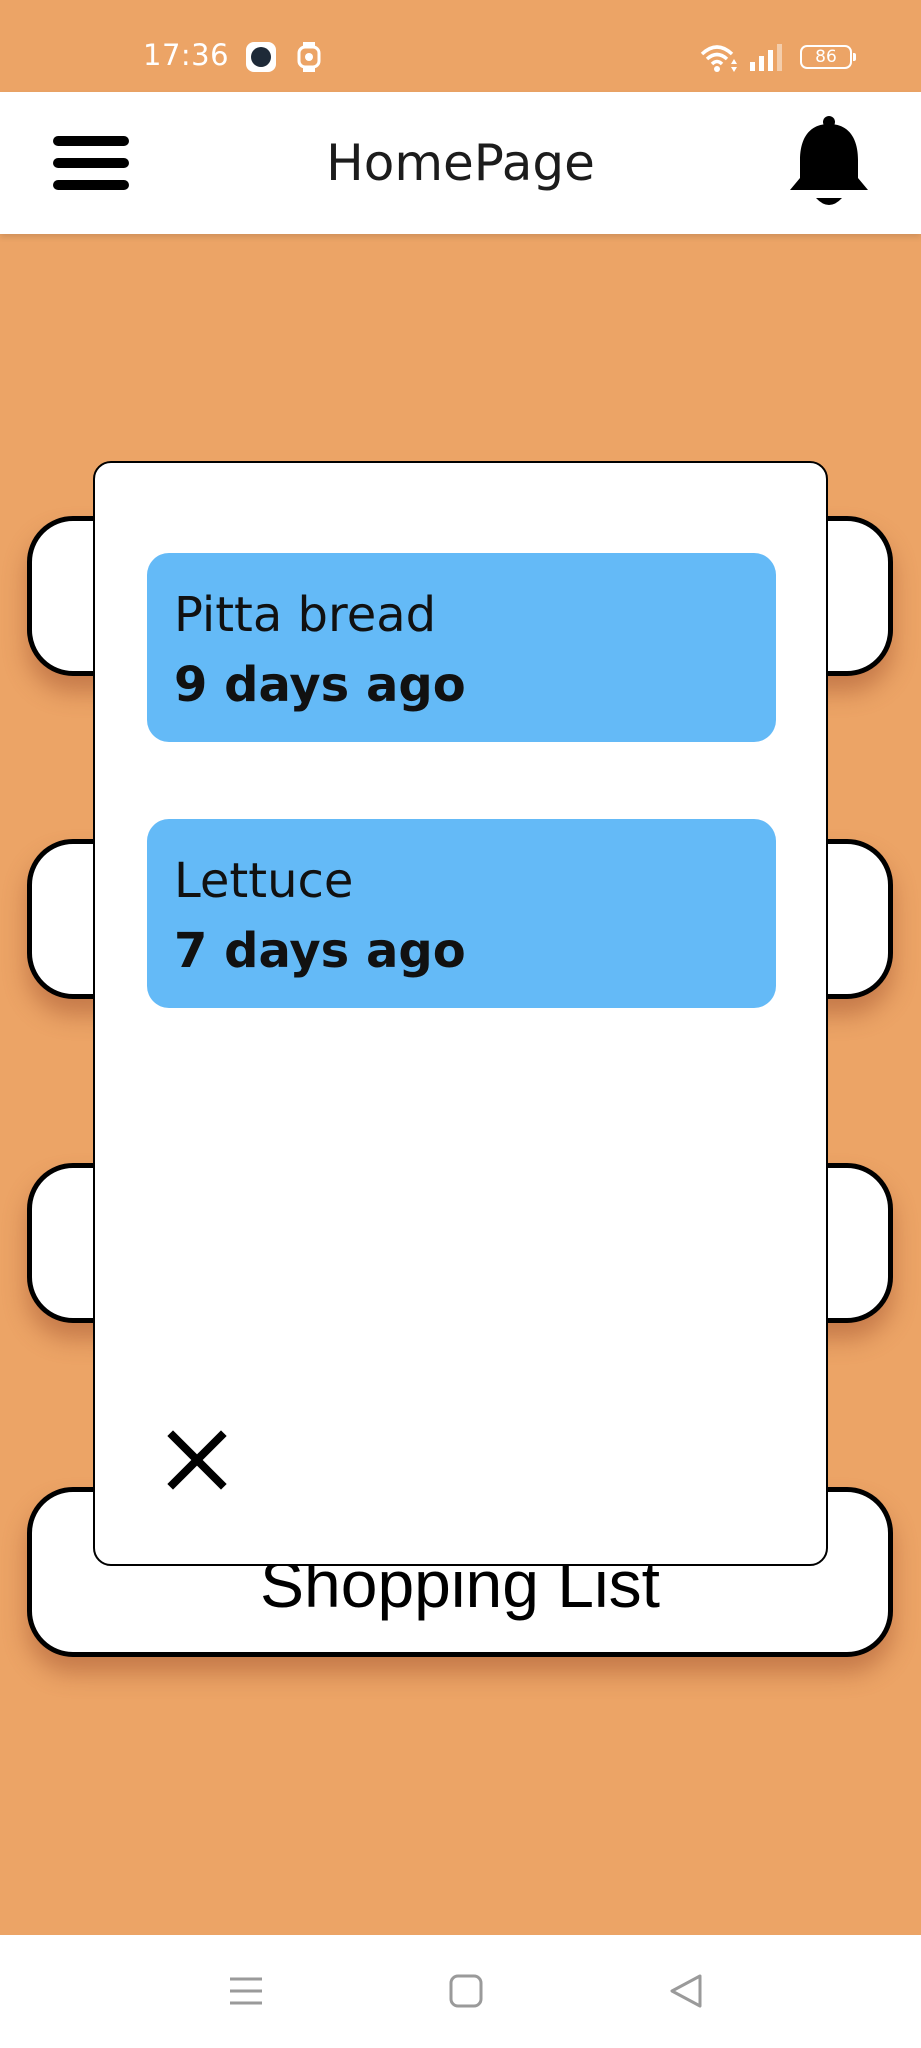 The image size is (921, 2048). What do you see at coordinates (320, 951) in the screenshot?
I see `item-age: 7 days ago` at bounding box center [320, 951].